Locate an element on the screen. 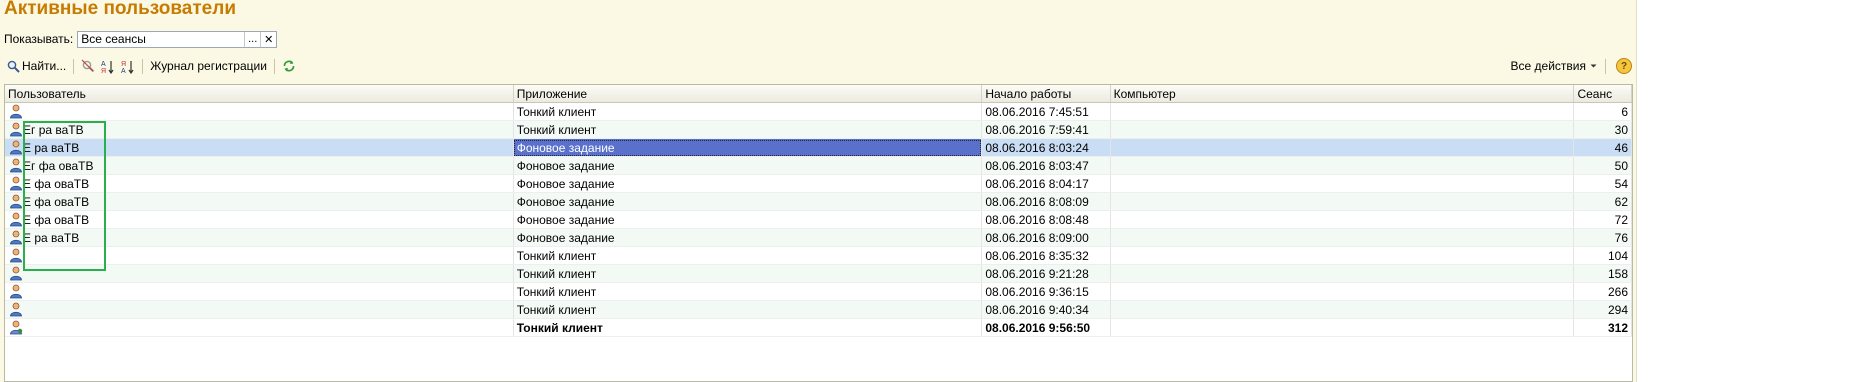  cell-start-time: 08.06.2016 8:03:24 is located at coordinates (1046, 147).